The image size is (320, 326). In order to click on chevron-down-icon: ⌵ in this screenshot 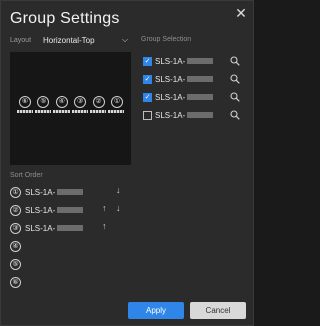, I will do `click(125, 40)`.